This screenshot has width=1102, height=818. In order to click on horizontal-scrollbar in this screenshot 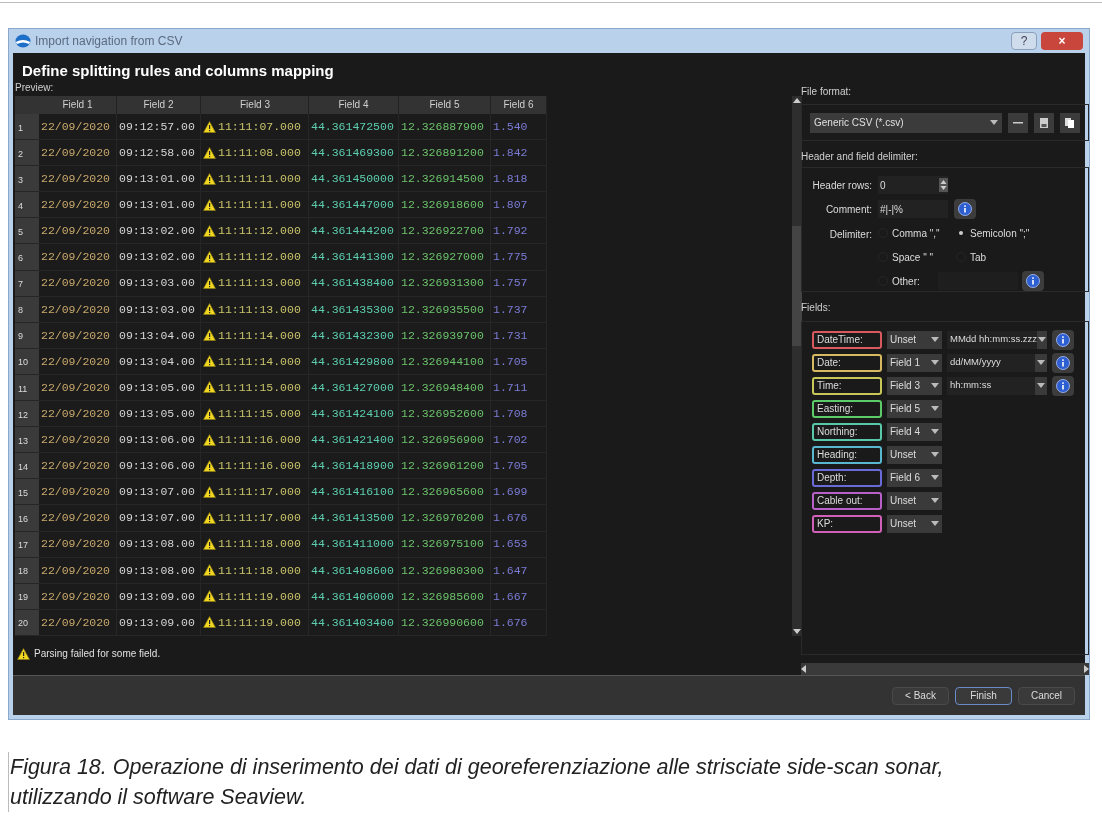, I will do `click(945, 669)`.